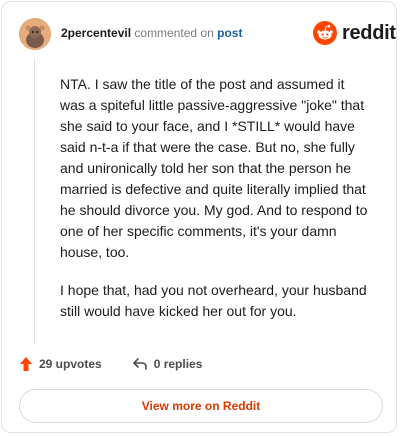  I want to click on user-avatar, so click(35, 34).